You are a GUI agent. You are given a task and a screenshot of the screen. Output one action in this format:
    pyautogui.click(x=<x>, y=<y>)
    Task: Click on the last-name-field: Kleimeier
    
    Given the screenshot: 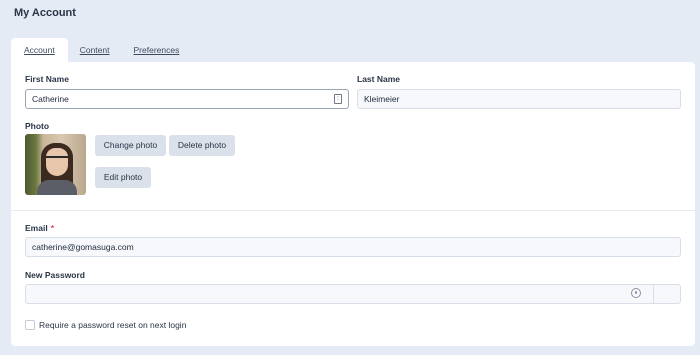 What is the action you would take?
    pyautogui.click(x=519, y=99)
    